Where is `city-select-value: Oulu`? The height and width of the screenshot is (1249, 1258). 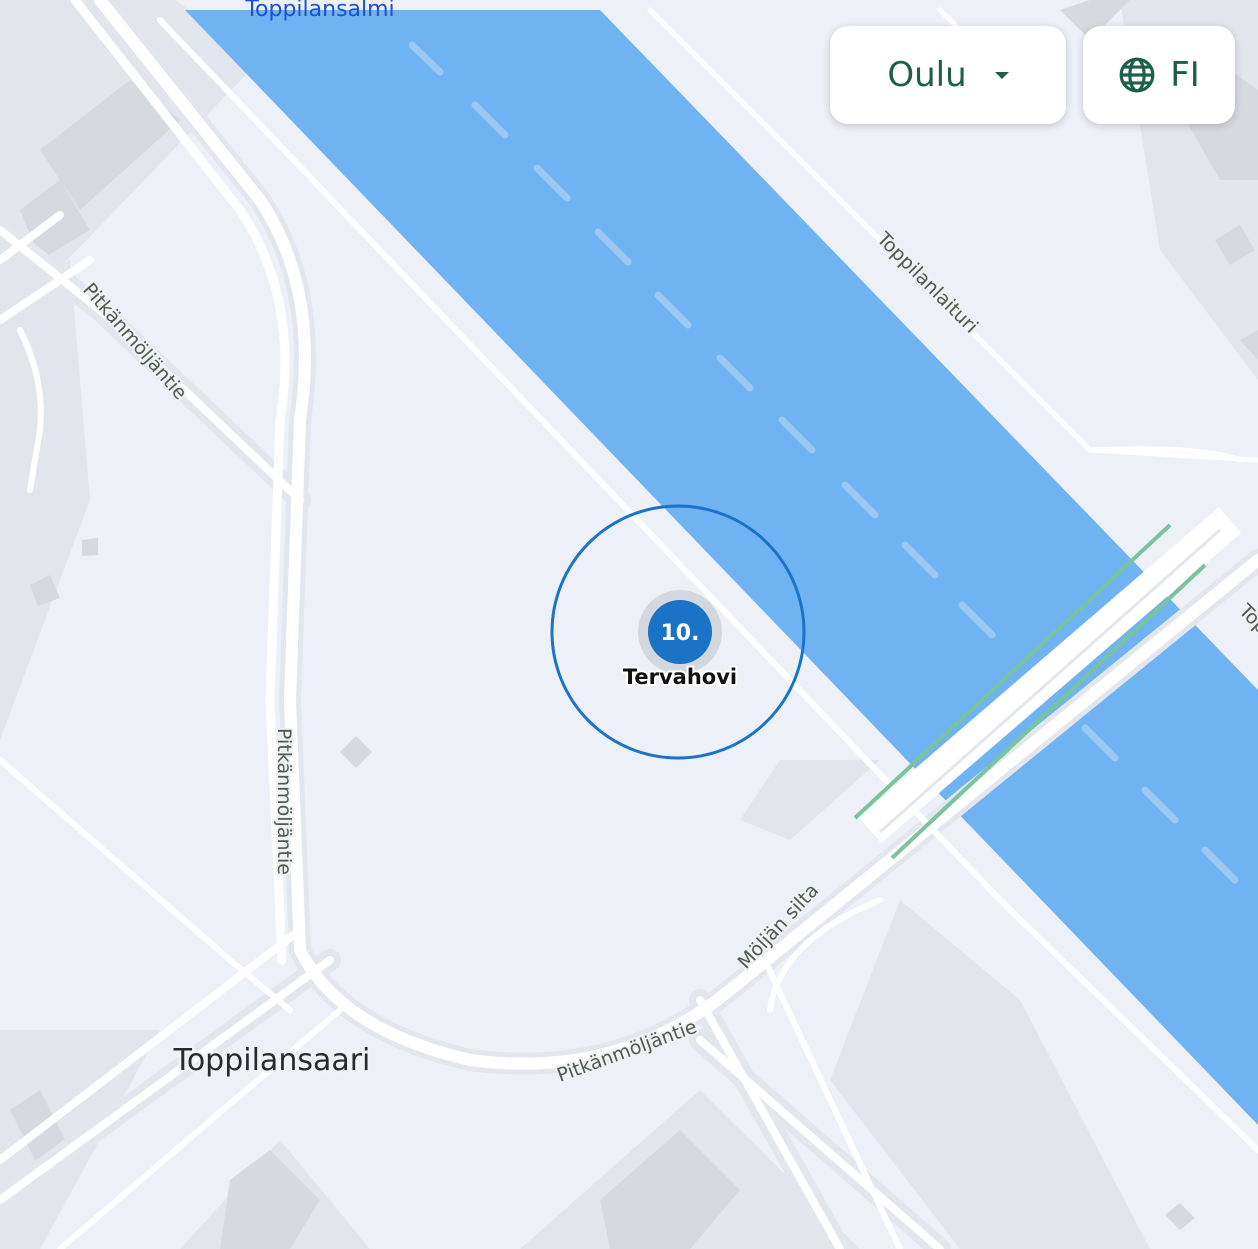
city-select-value: Oulu is located at coordinates (927, 75).